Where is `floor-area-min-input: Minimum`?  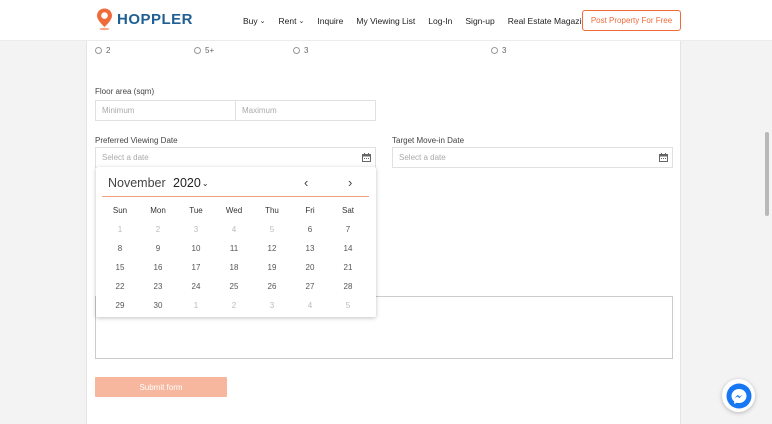
floor-area-min-input: Minimum is located at coordinates (165, 110).